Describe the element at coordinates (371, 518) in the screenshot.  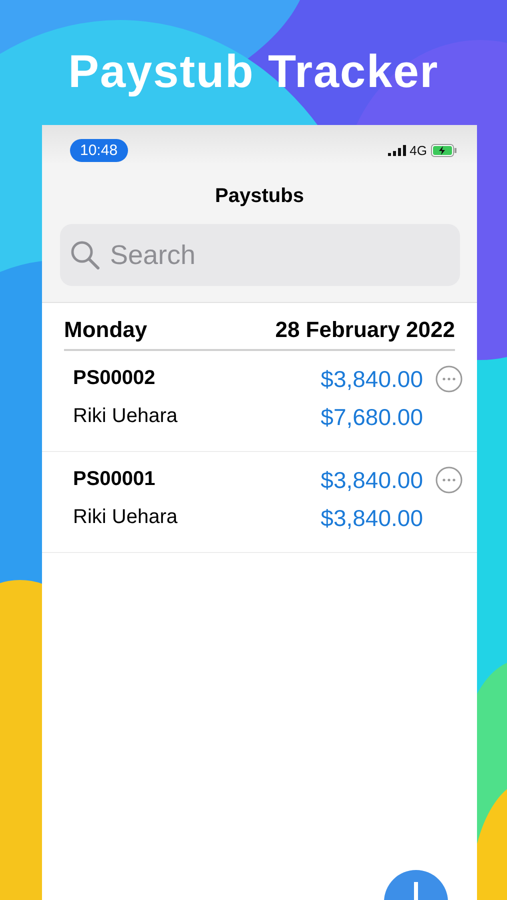
I see `total-amount: $3,840.00` at that location.